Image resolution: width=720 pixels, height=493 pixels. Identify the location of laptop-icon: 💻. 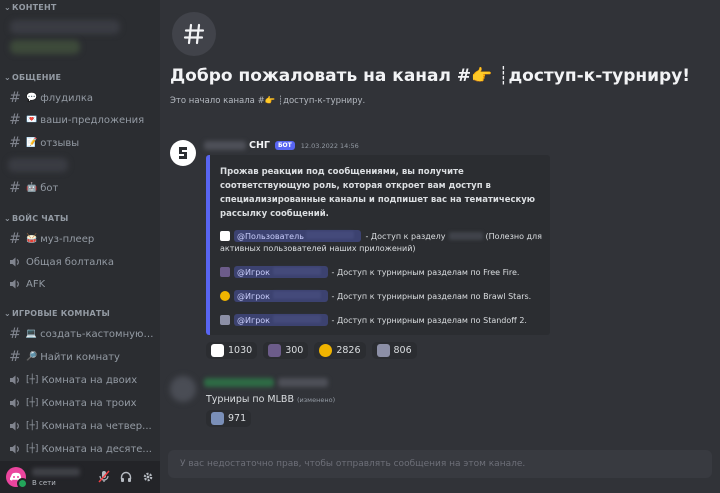
(31, 334).